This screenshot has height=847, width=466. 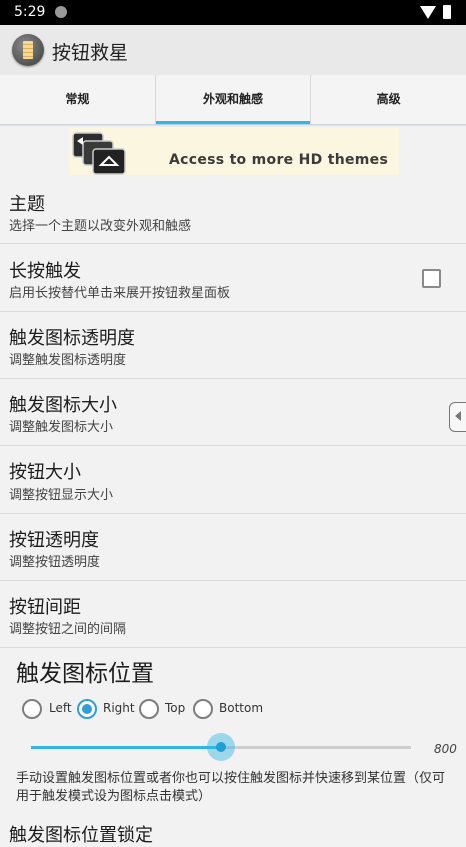 What do you see at coordinates (72, 338) in the screenshot?
I see `pref-title: 触发图标透明度` at bounding box center [72, 338].